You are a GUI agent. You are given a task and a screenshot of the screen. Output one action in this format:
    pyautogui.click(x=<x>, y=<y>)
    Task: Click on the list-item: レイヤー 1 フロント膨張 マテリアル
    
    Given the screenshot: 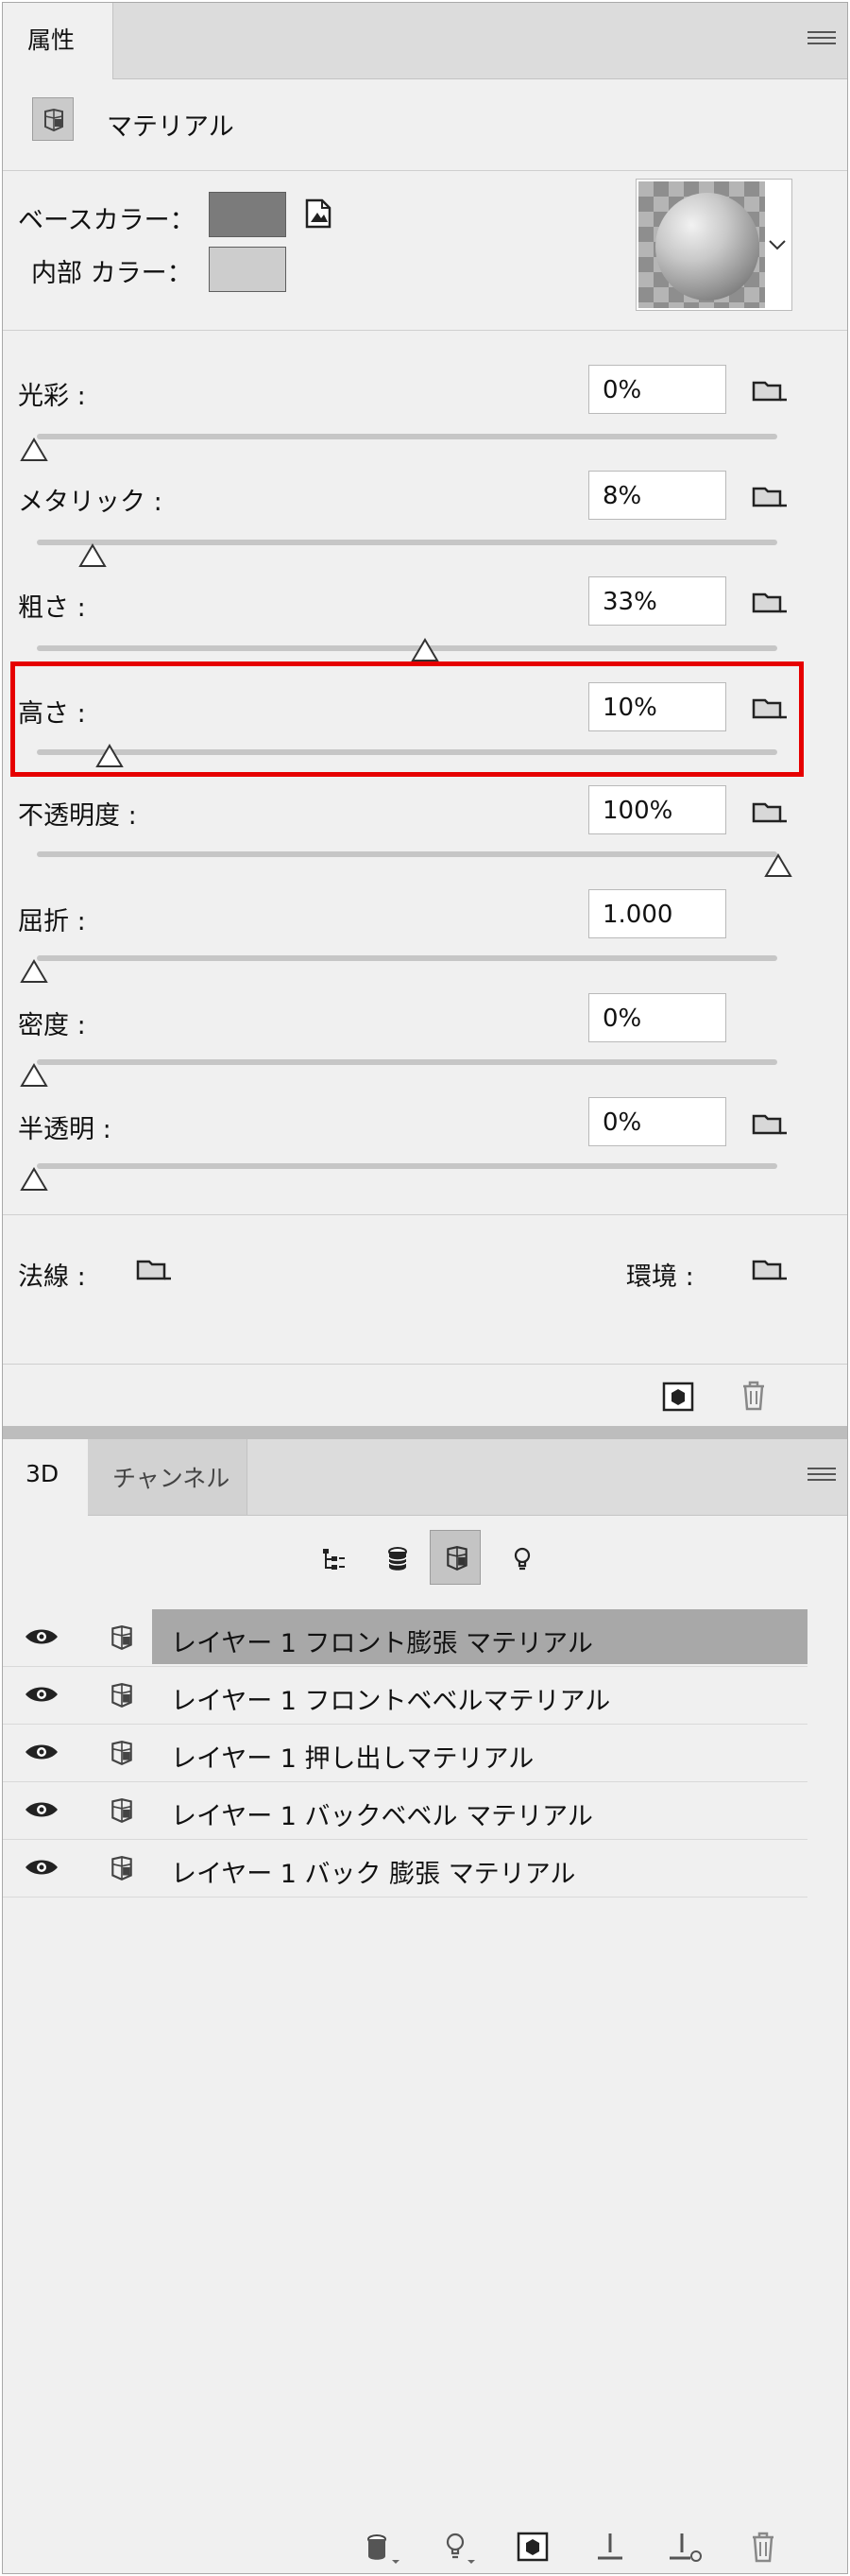 What is the action you would take?
    pyautogui.click(x=405, y=1638)
    